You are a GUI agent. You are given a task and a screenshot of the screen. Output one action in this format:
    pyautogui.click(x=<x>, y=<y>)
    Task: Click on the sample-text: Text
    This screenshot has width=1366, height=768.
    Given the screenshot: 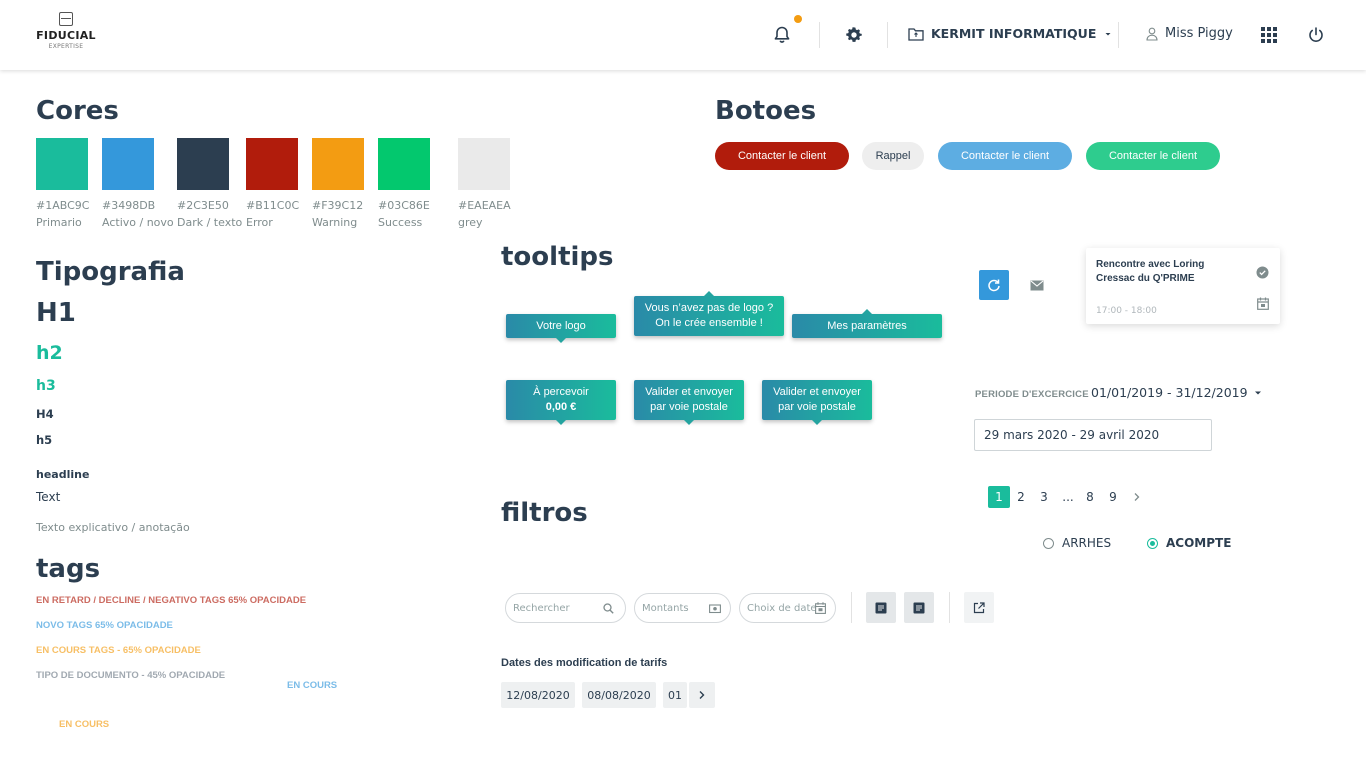 What is the action you would take?
    pyautogui.click(x=48, y=497)
    